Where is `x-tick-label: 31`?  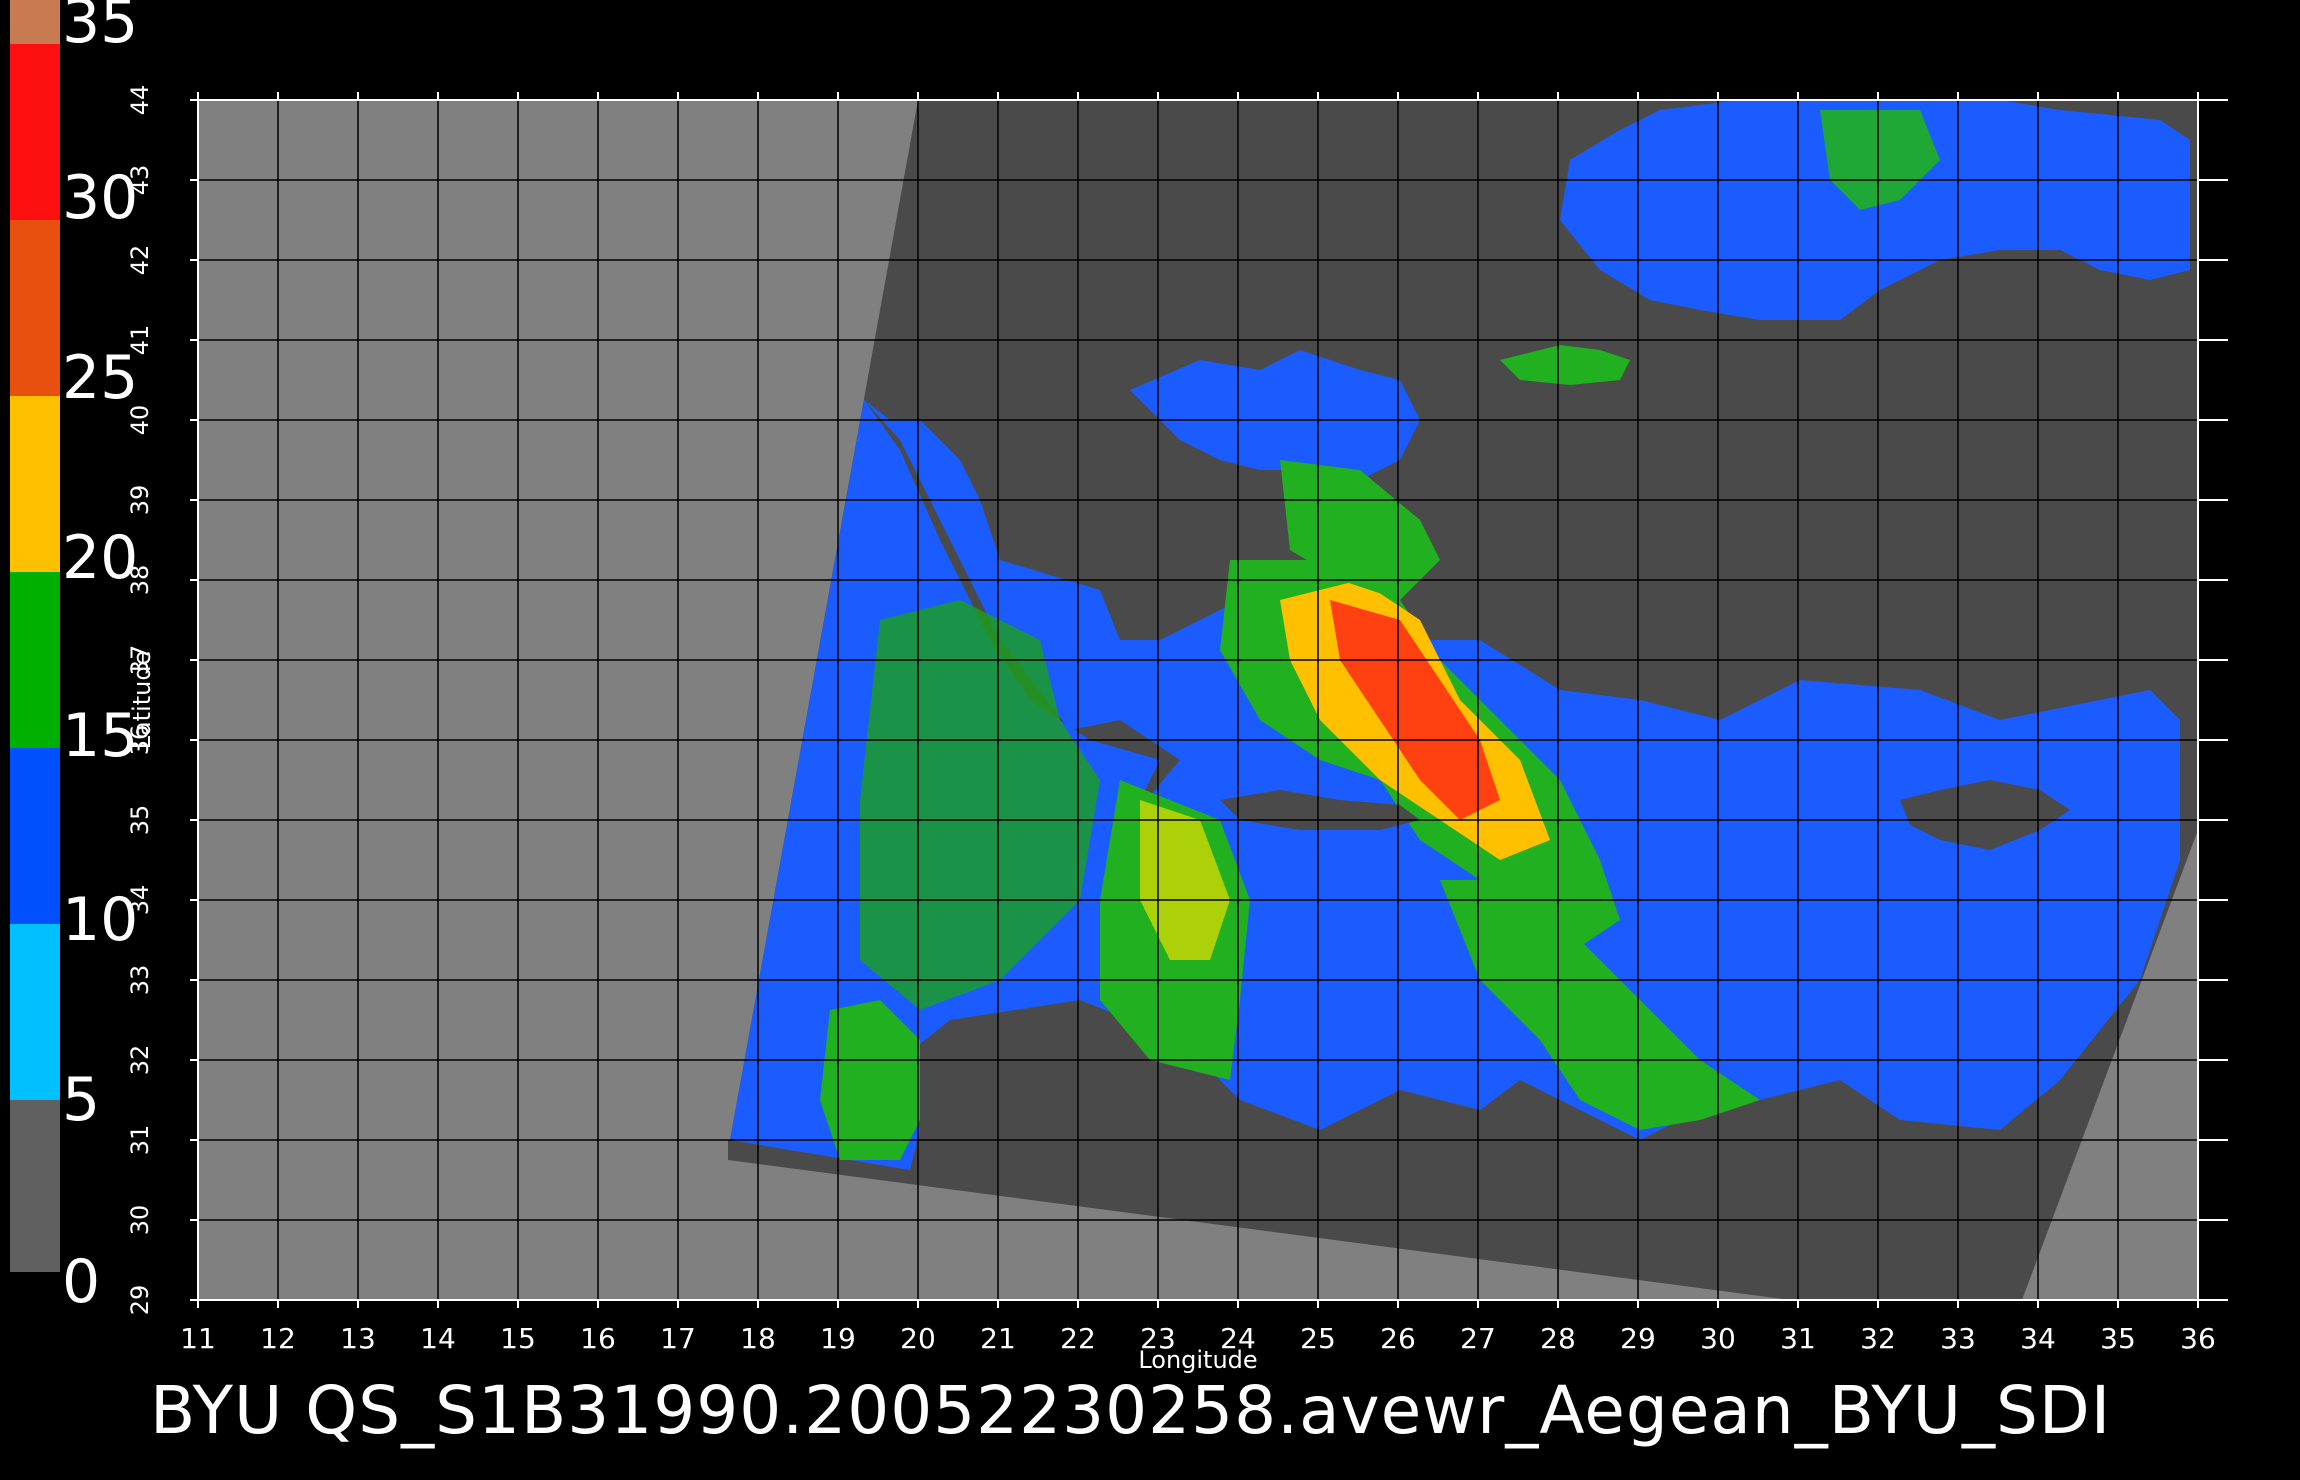
x-tick-label: 31 is located at coordinates (1798, 1338).